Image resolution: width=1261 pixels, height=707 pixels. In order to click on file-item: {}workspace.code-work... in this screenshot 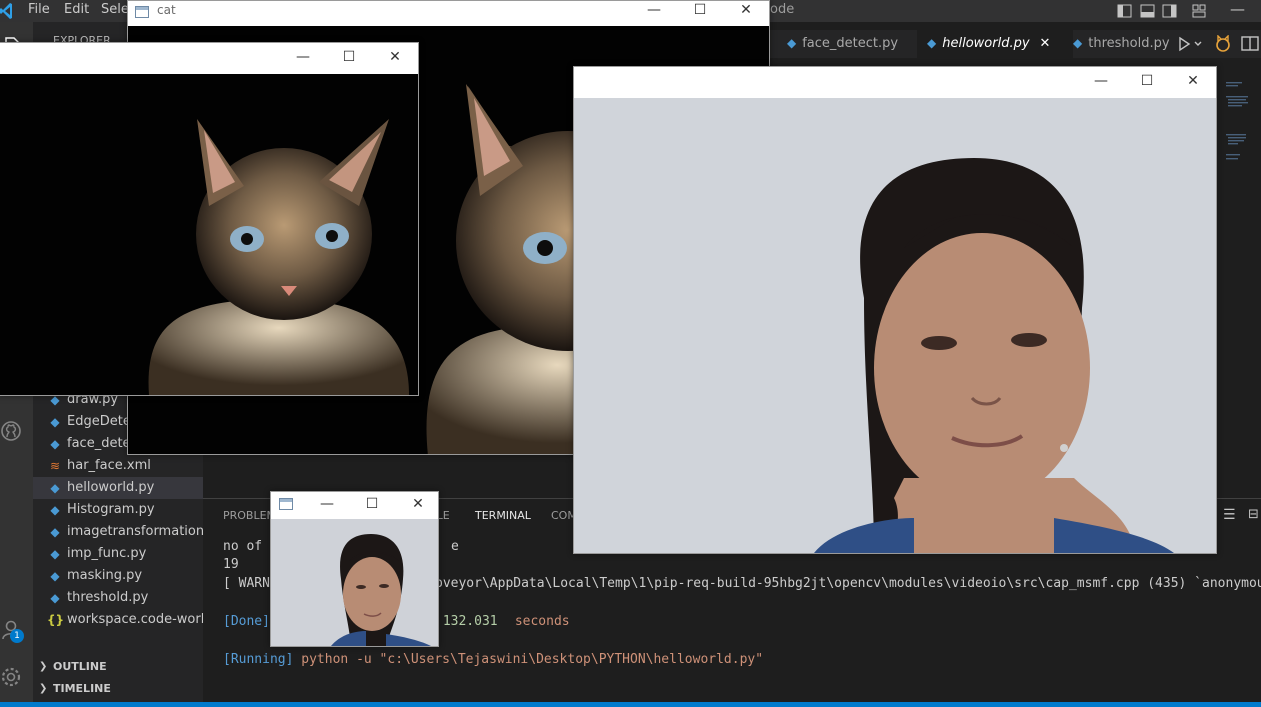, I will do `click(118, 620)`.